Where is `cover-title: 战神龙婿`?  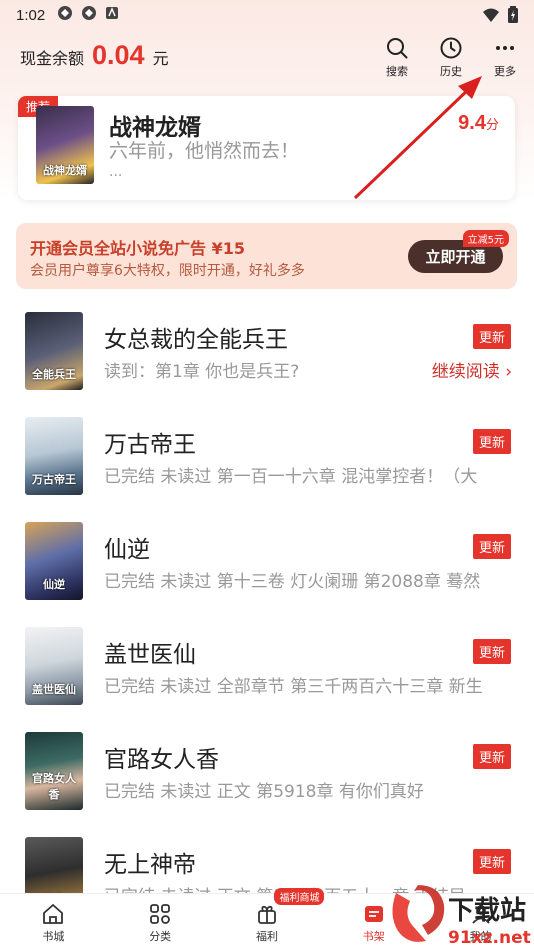 cover-title: 战神龙婿 is located at coordinates (65, 170).